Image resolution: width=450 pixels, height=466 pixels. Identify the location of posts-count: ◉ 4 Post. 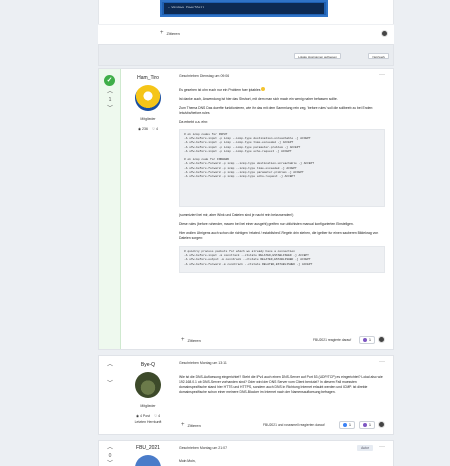
(142, 416).